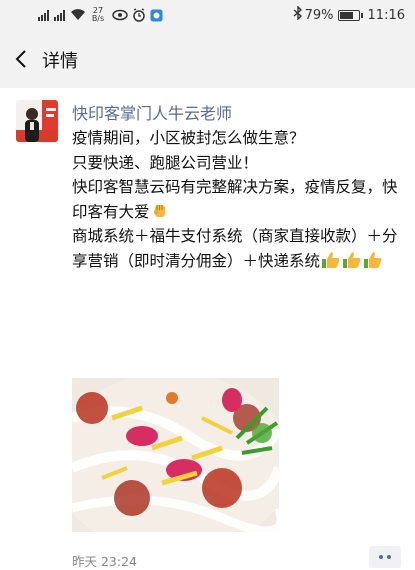  Describe the element at coordinates (207, 59) in the screenshot. I see `nav-bar: 详情` at that location.